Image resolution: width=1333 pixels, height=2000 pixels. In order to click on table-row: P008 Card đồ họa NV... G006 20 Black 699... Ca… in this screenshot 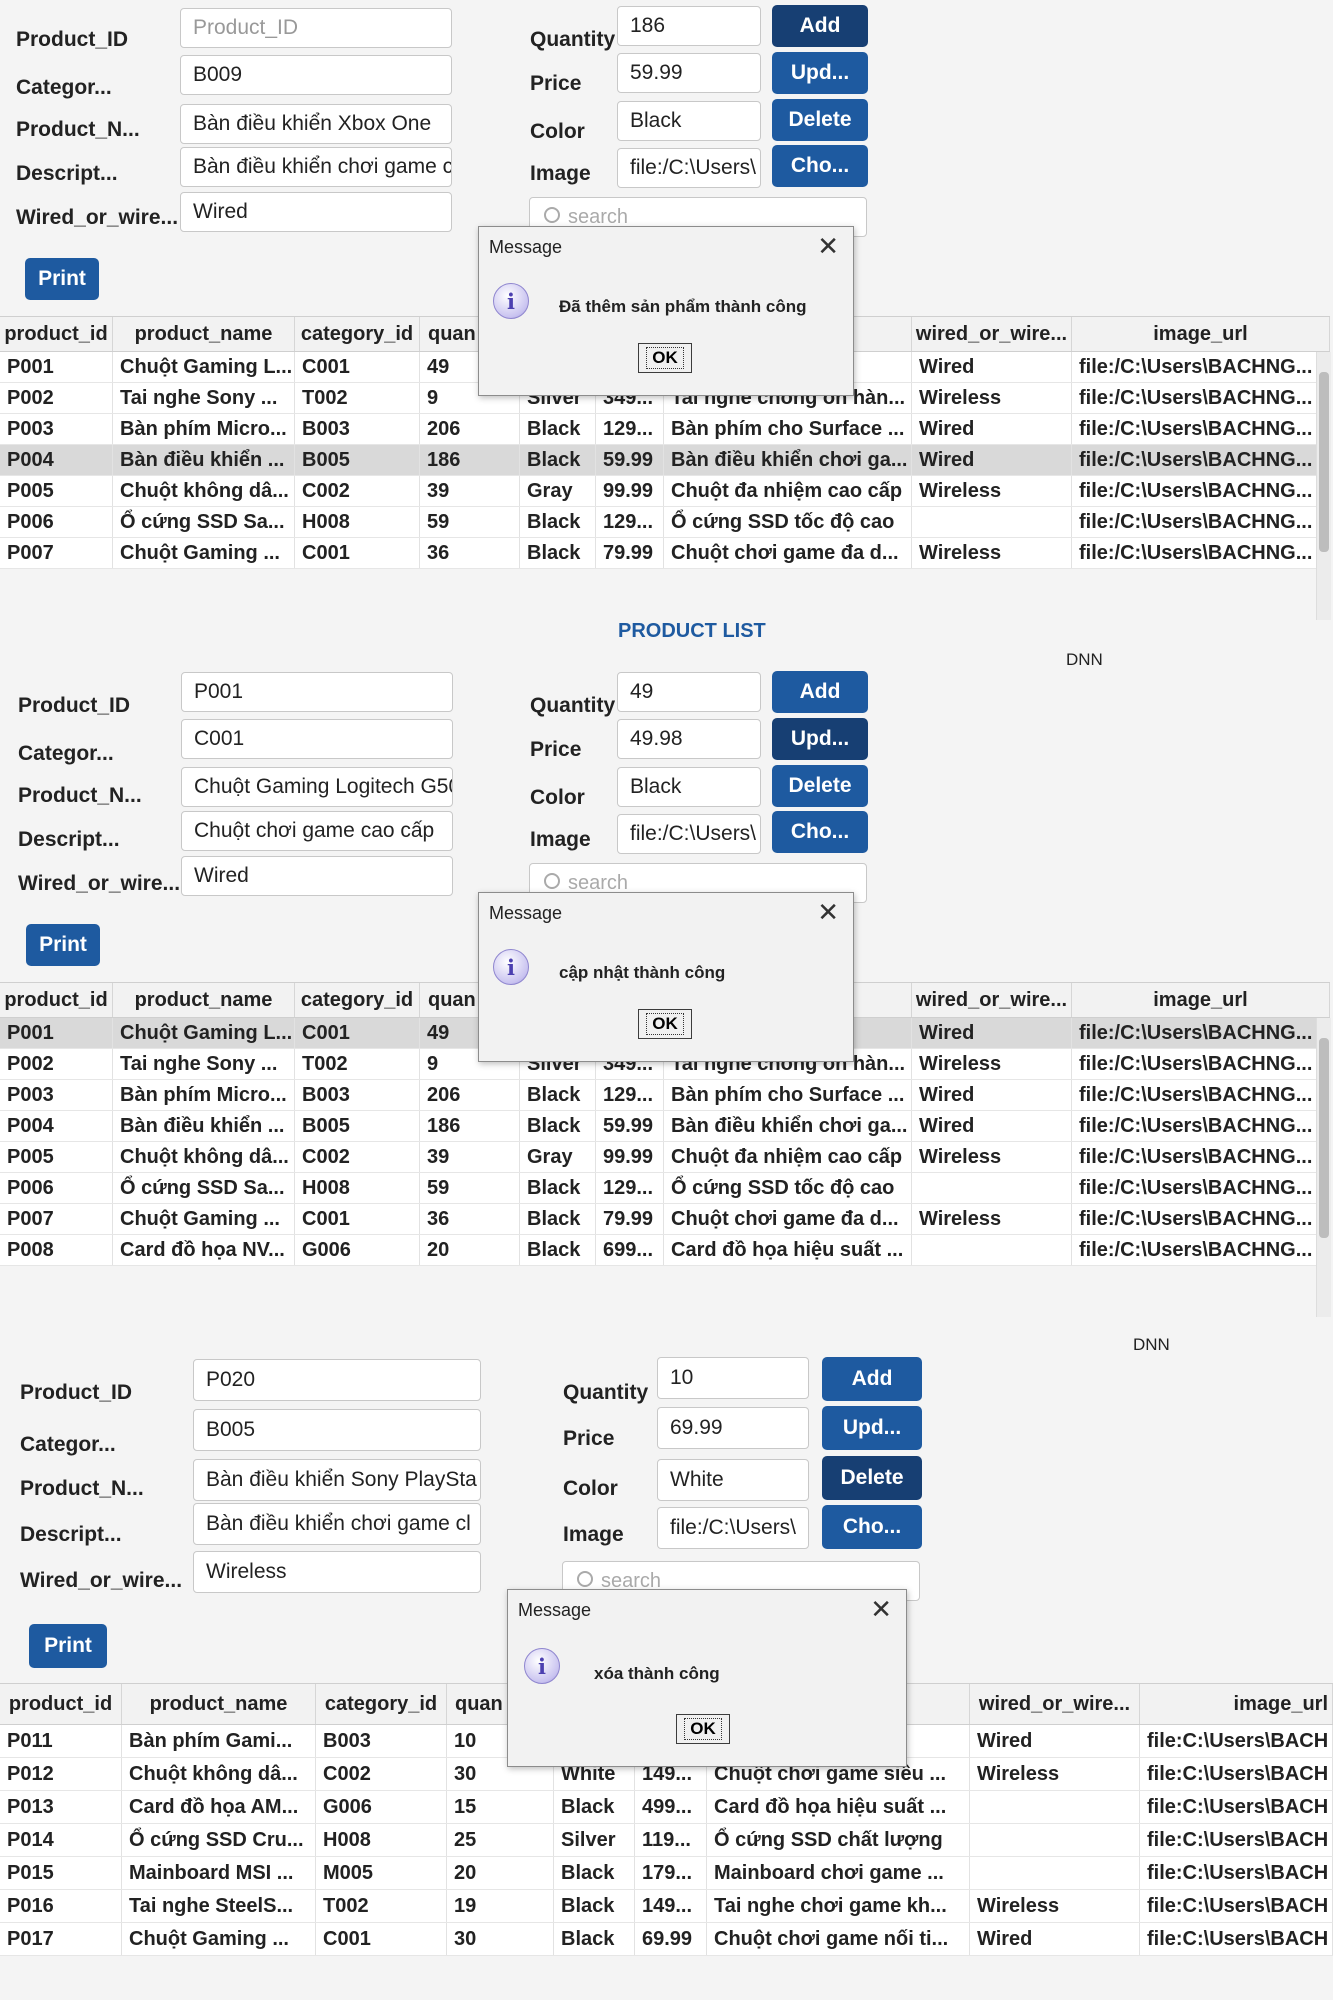, I will do `click(665, 1250)`.